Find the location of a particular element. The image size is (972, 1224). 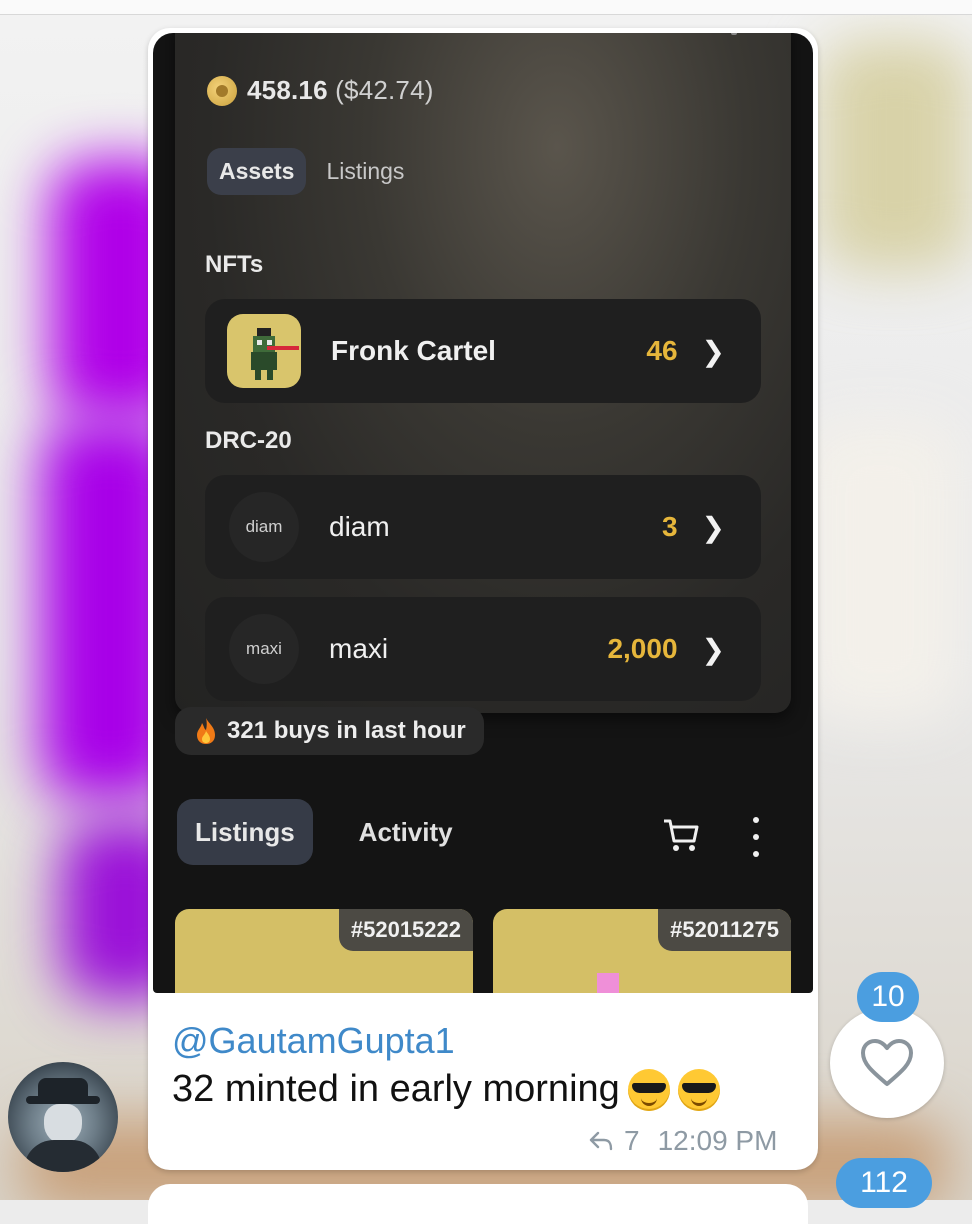

heart-icon is located at coordinates (887, 1062).